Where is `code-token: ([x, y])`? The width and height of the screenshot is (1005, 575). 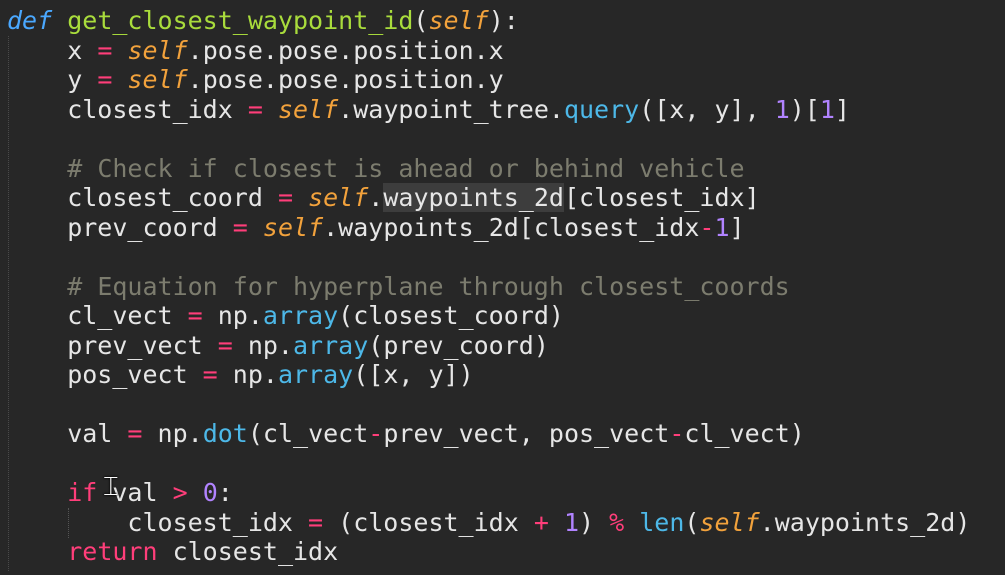 code-token: ([x, y]) is located at coordinates (413, 374).